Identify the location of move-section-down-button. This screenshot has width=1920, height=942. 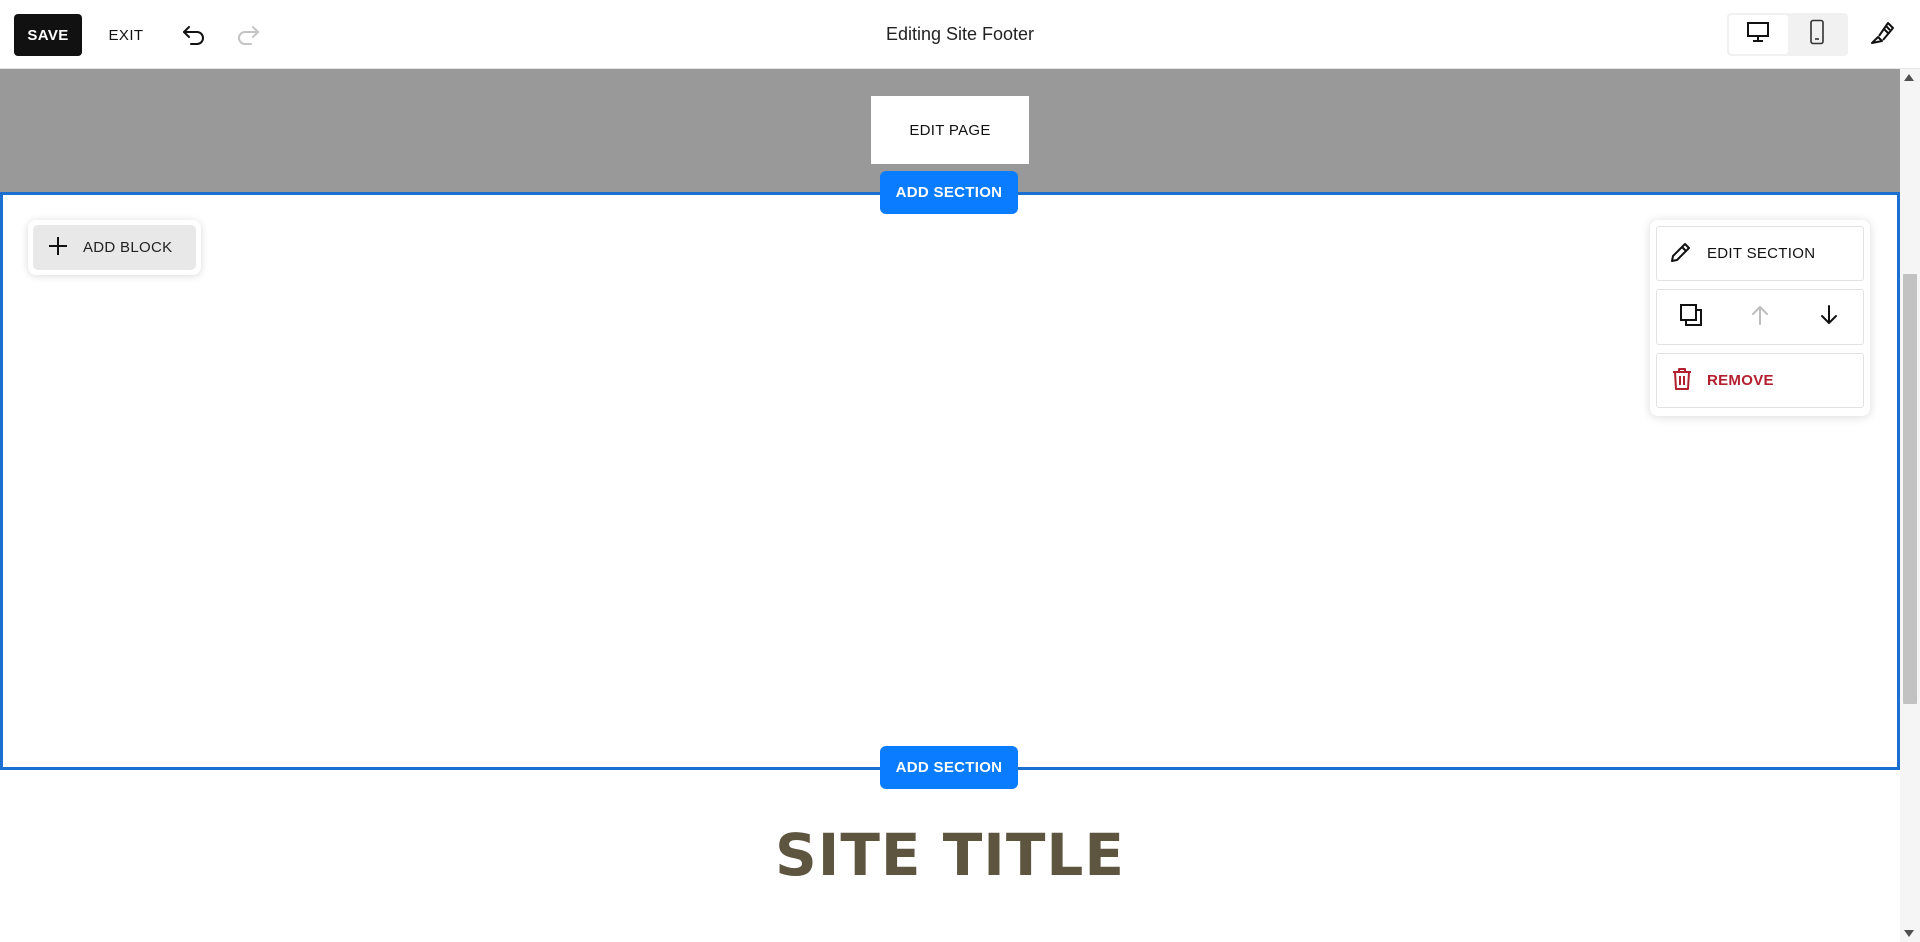
(1829, 317).